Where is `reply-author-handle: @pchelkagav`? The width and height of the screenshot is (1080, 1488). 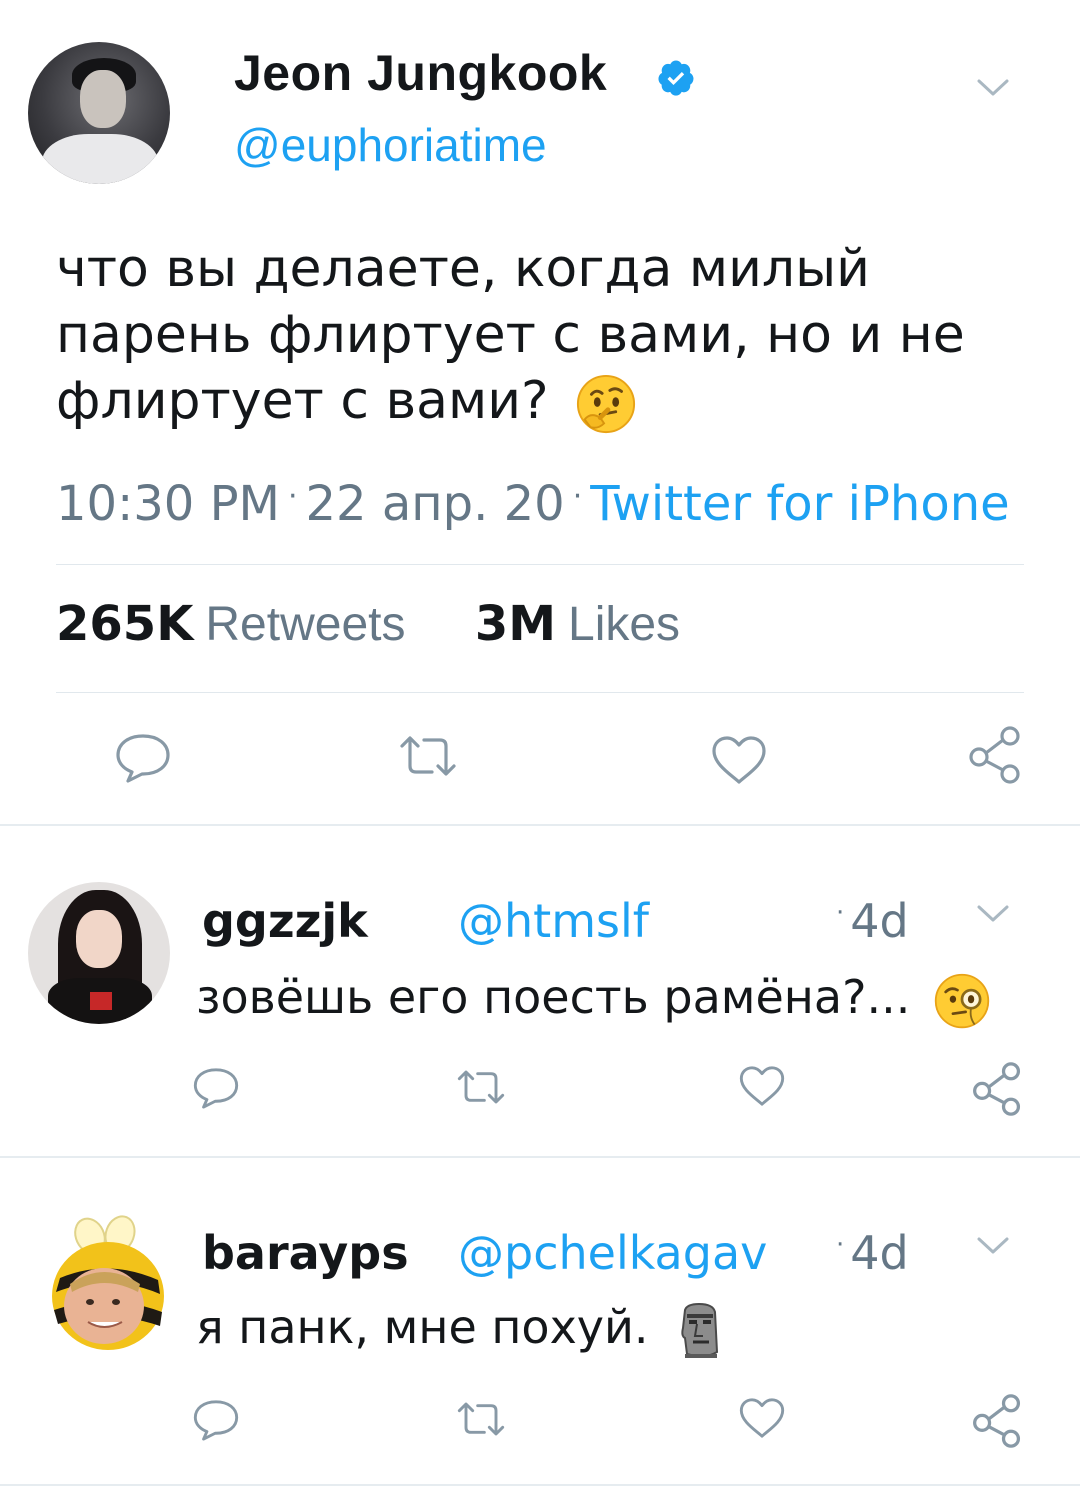 reply-author-handle: @pchelkagav is located at coordinates (612, 1253).